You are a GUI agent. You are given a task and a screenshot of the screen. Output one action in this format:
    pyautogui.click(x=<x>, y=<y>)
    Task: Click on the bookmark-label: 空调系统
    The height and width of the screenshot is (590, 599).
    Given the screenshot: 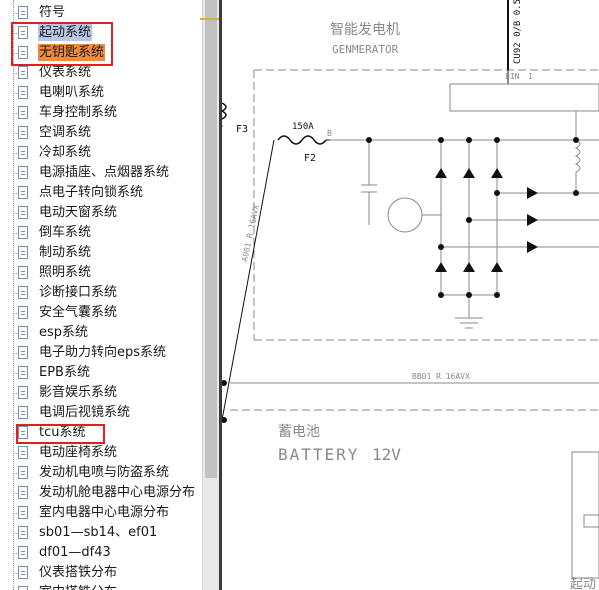 What is the action you would take?
    pyautogui.click(x=65, y=132)
    